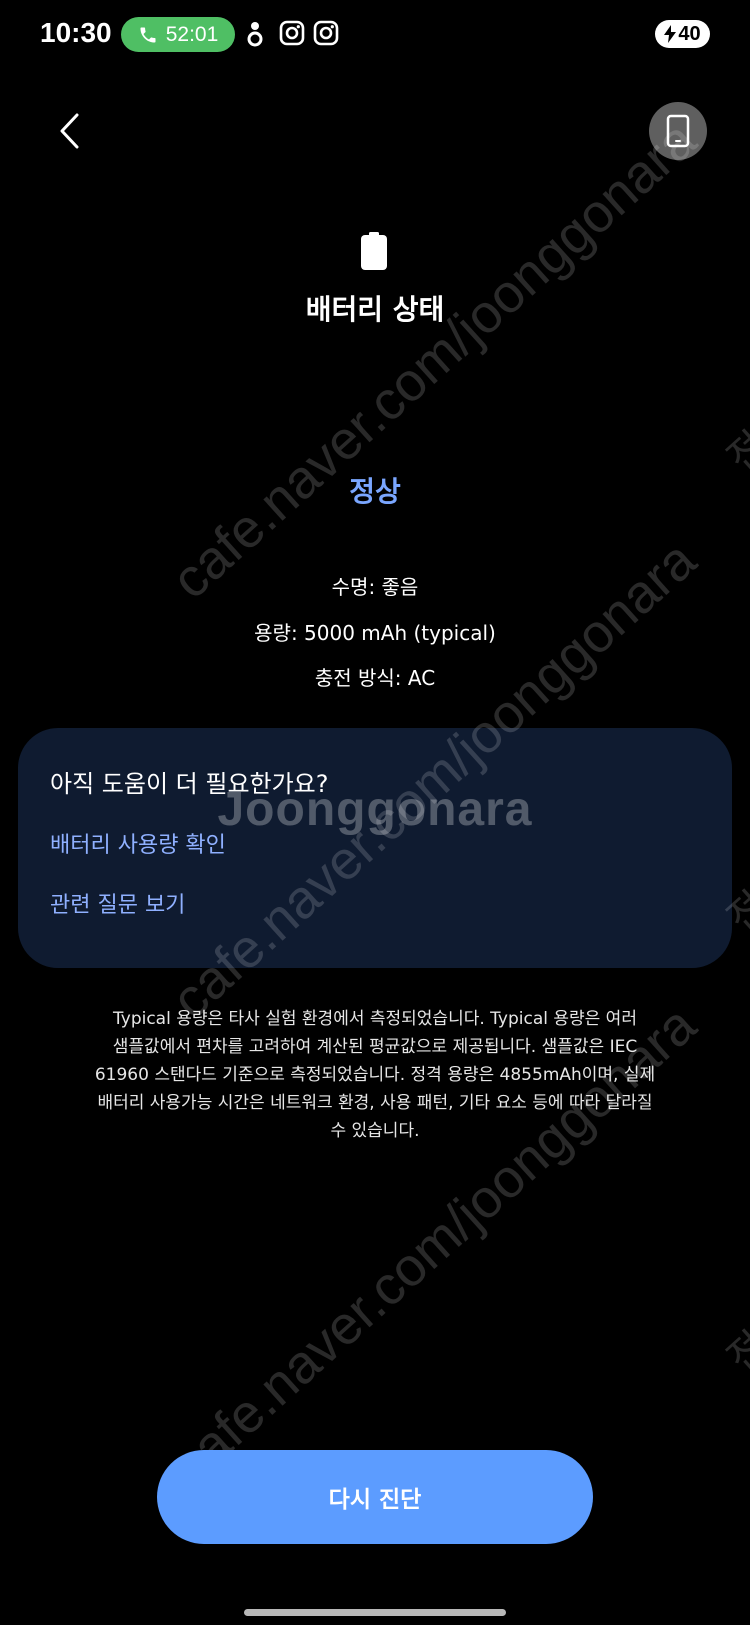  I want to click on help-card-title: 아직 도움이 더 필요한가요?, so click(189, 784).